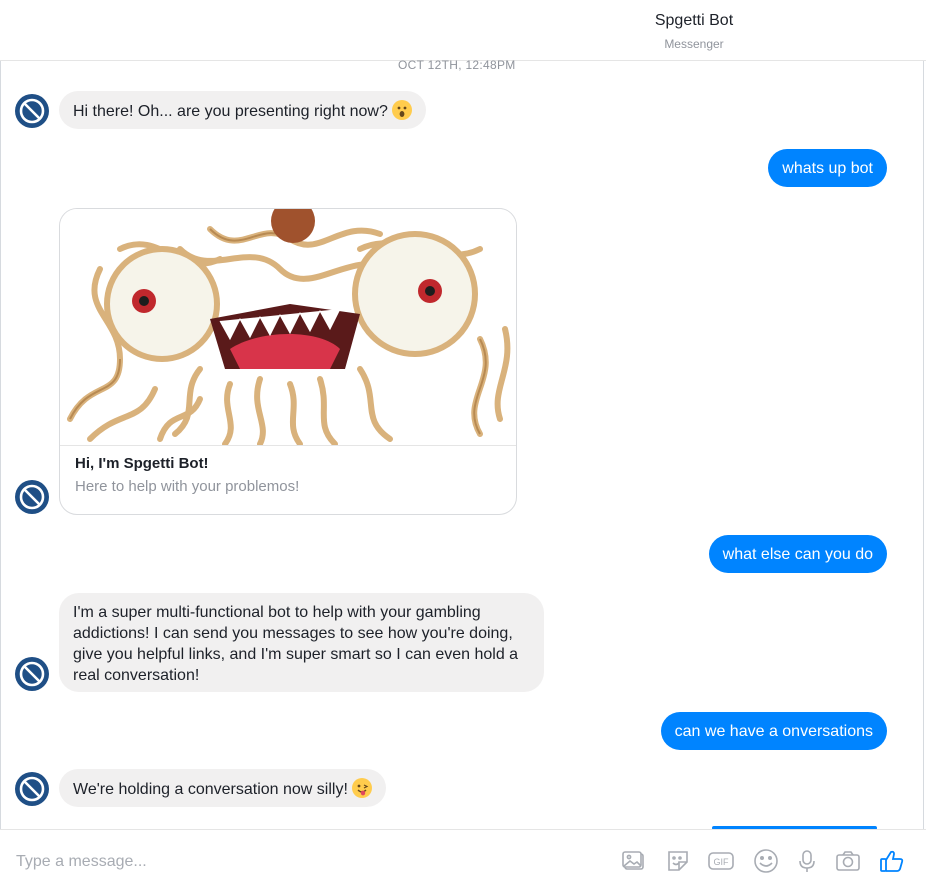 The height and width of the screenshot is (891, 926). Describe the element at coordinates (766, 861) in the screenshot. I see `emoji-icon` at that location.